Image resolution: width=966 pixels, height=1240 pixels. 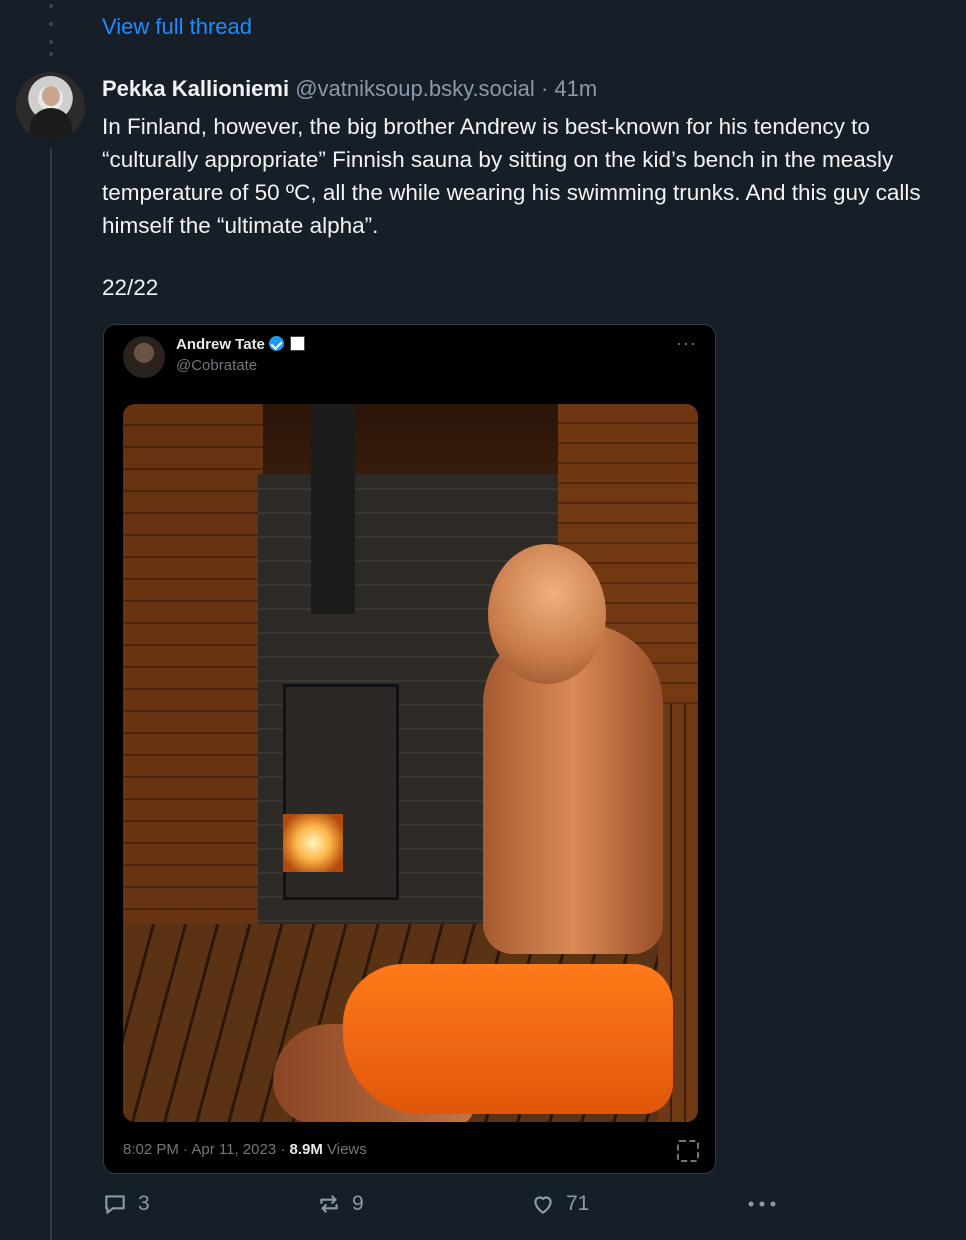 What do you see at coordinates (50, 106) in the screenshot?
I see `avatar` at bounding box center [50, 106].